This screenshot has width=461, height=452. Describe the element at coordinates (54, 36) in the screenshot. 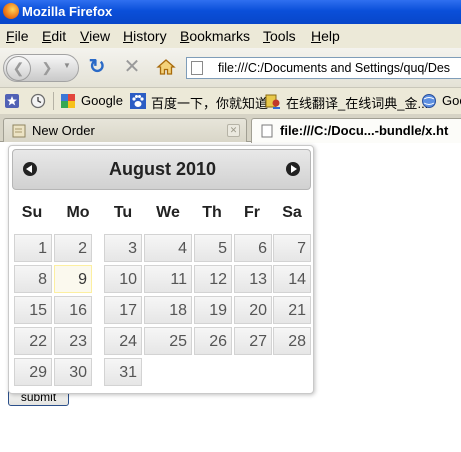

I see `menu-edit: Edit` at that location.